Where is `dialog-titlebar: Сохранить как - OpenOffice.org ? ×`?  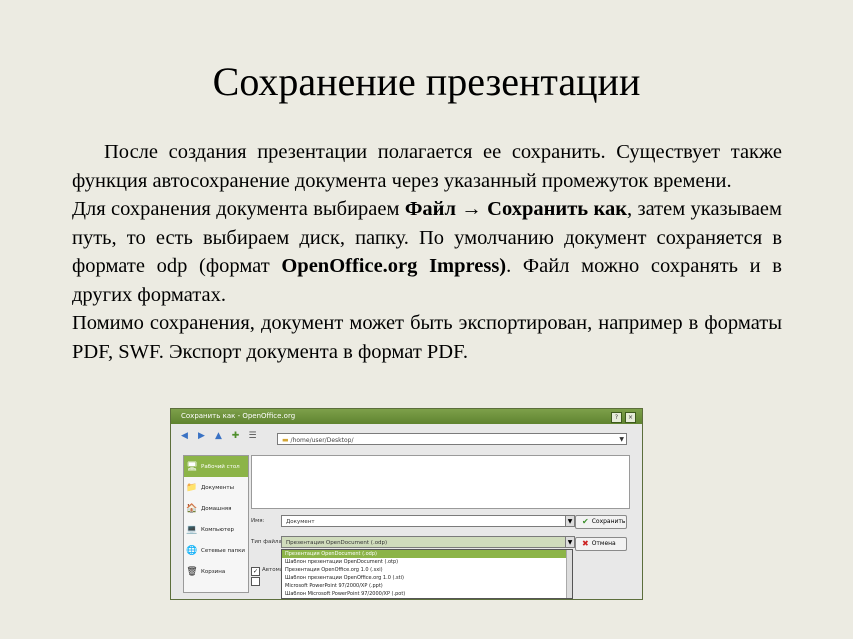 dialog-titlebar: Сохранить как - OpenOffice.org ? × is located at coordinates (406, 416).